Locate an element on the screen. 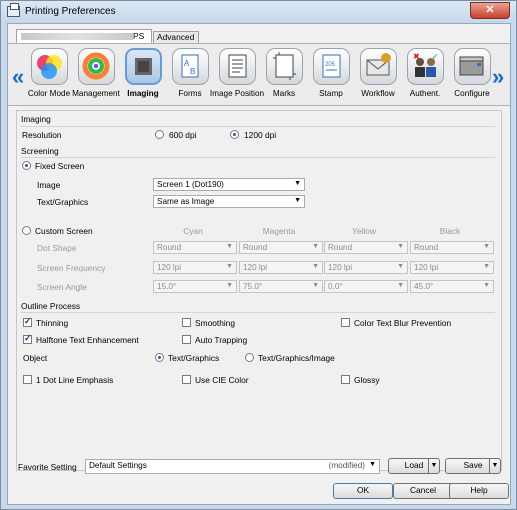 Image resolution: width=517 pixels, height=510 pixels. tool-configure: Configure is located at coordinates (472, 77).